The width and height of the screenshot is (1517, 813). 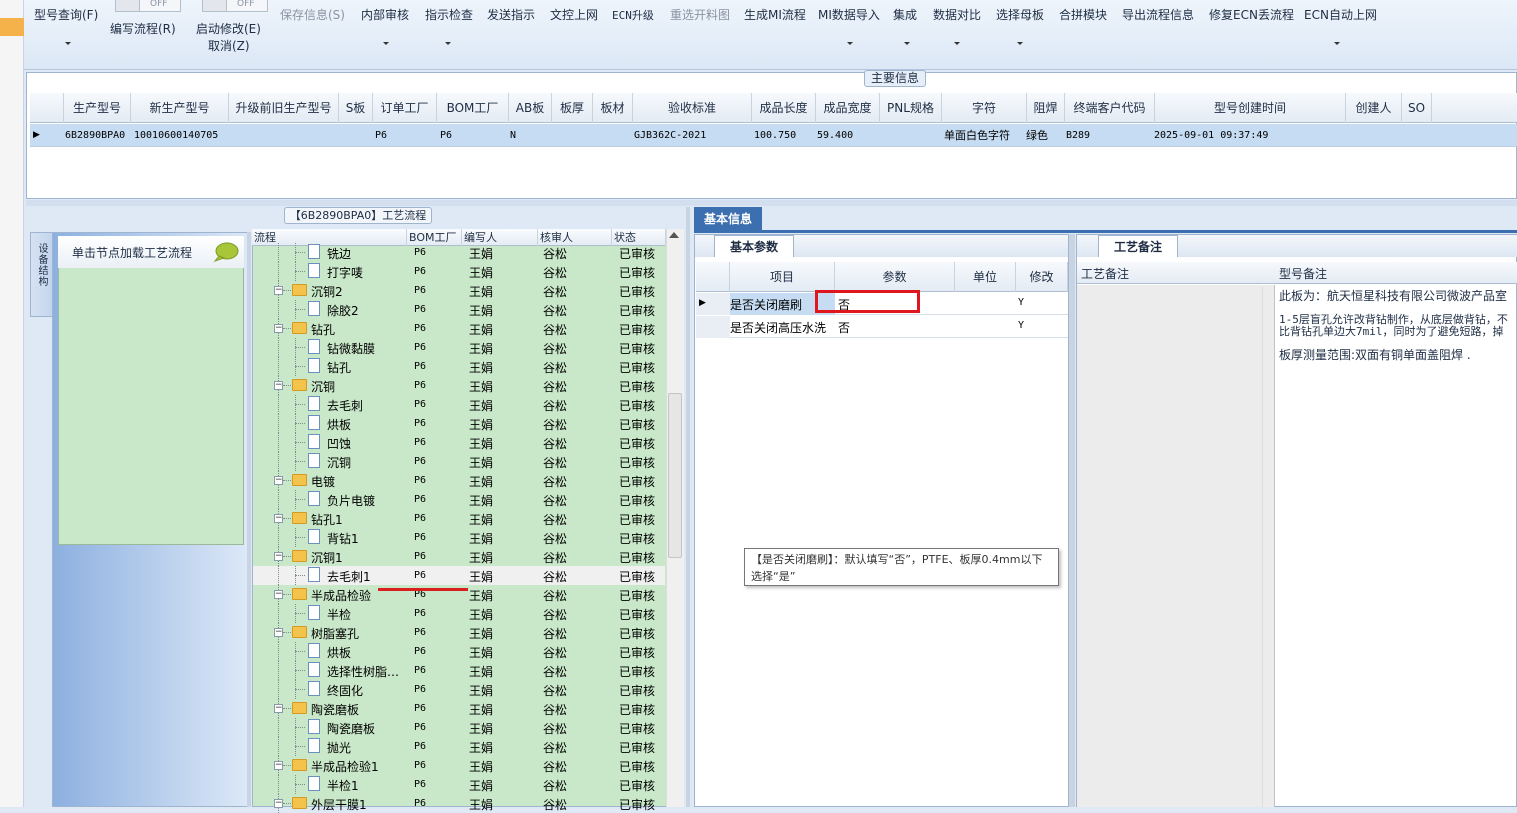 What do you see at coordinates (459, 328) in the screenshot?
I see `flow-tree-row: − 钻孔 P6 王娟 谷松 已审核` at bounding box center [459, 328].